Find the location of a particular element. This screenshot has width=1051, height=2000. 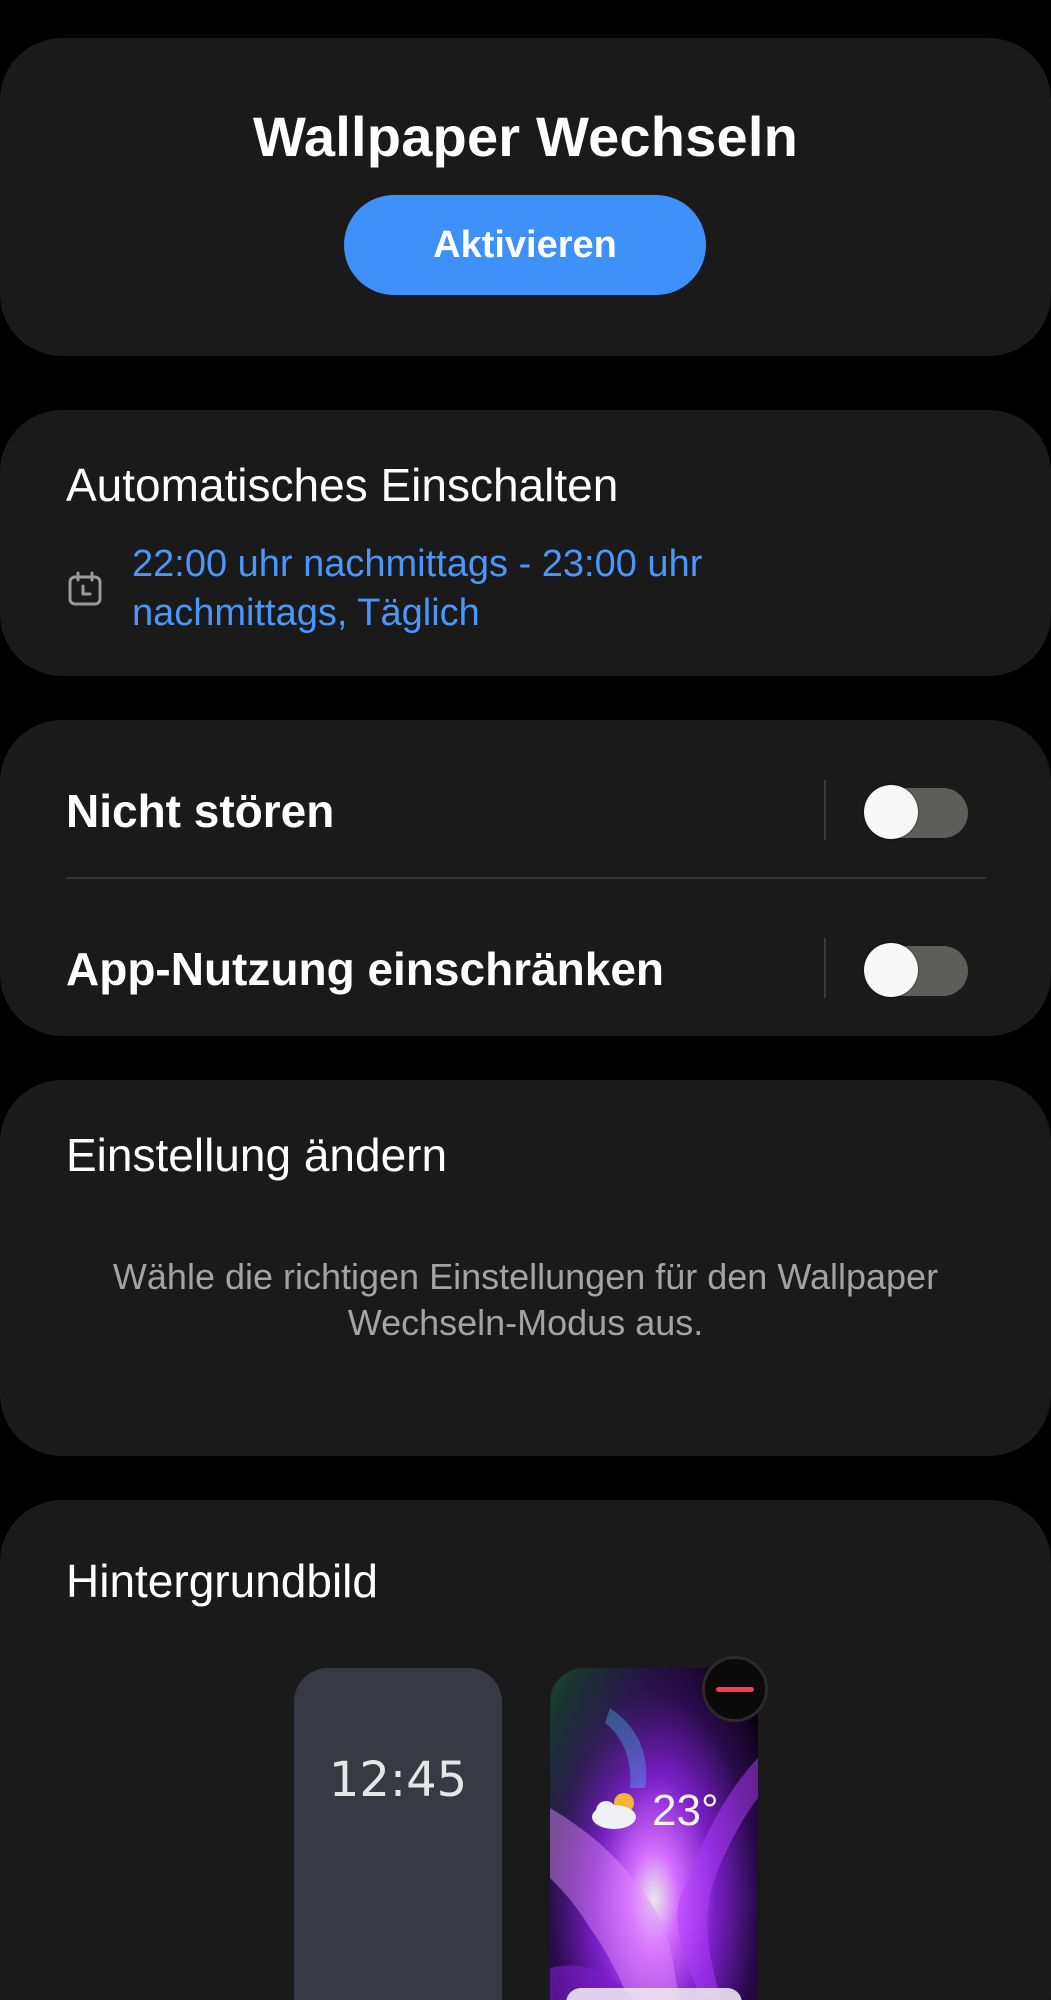

mode-title: Wallpaper Wechseln is located at coordinates (525, 136).